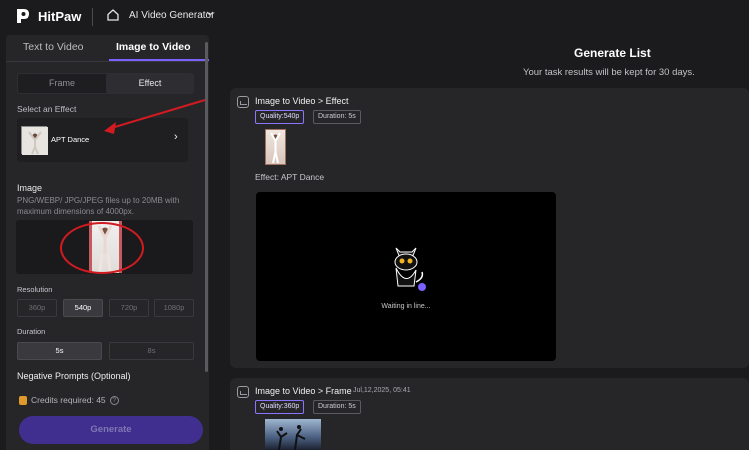 Image resolution: width=749 pixels, height=450 pixels. Describe the element at coordinates (382, 390) in the screenshot. I see `task-date: Jul,12,2025, 05:41` at that location.